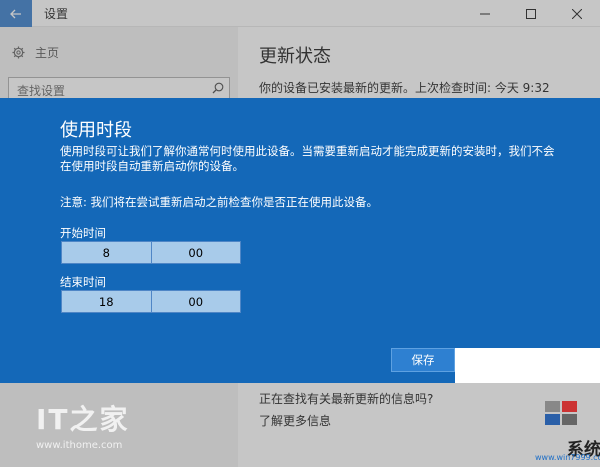 This screenshot has width=600, height=467. I want to click on ithome-logo: IT之家, so click(83, 419).